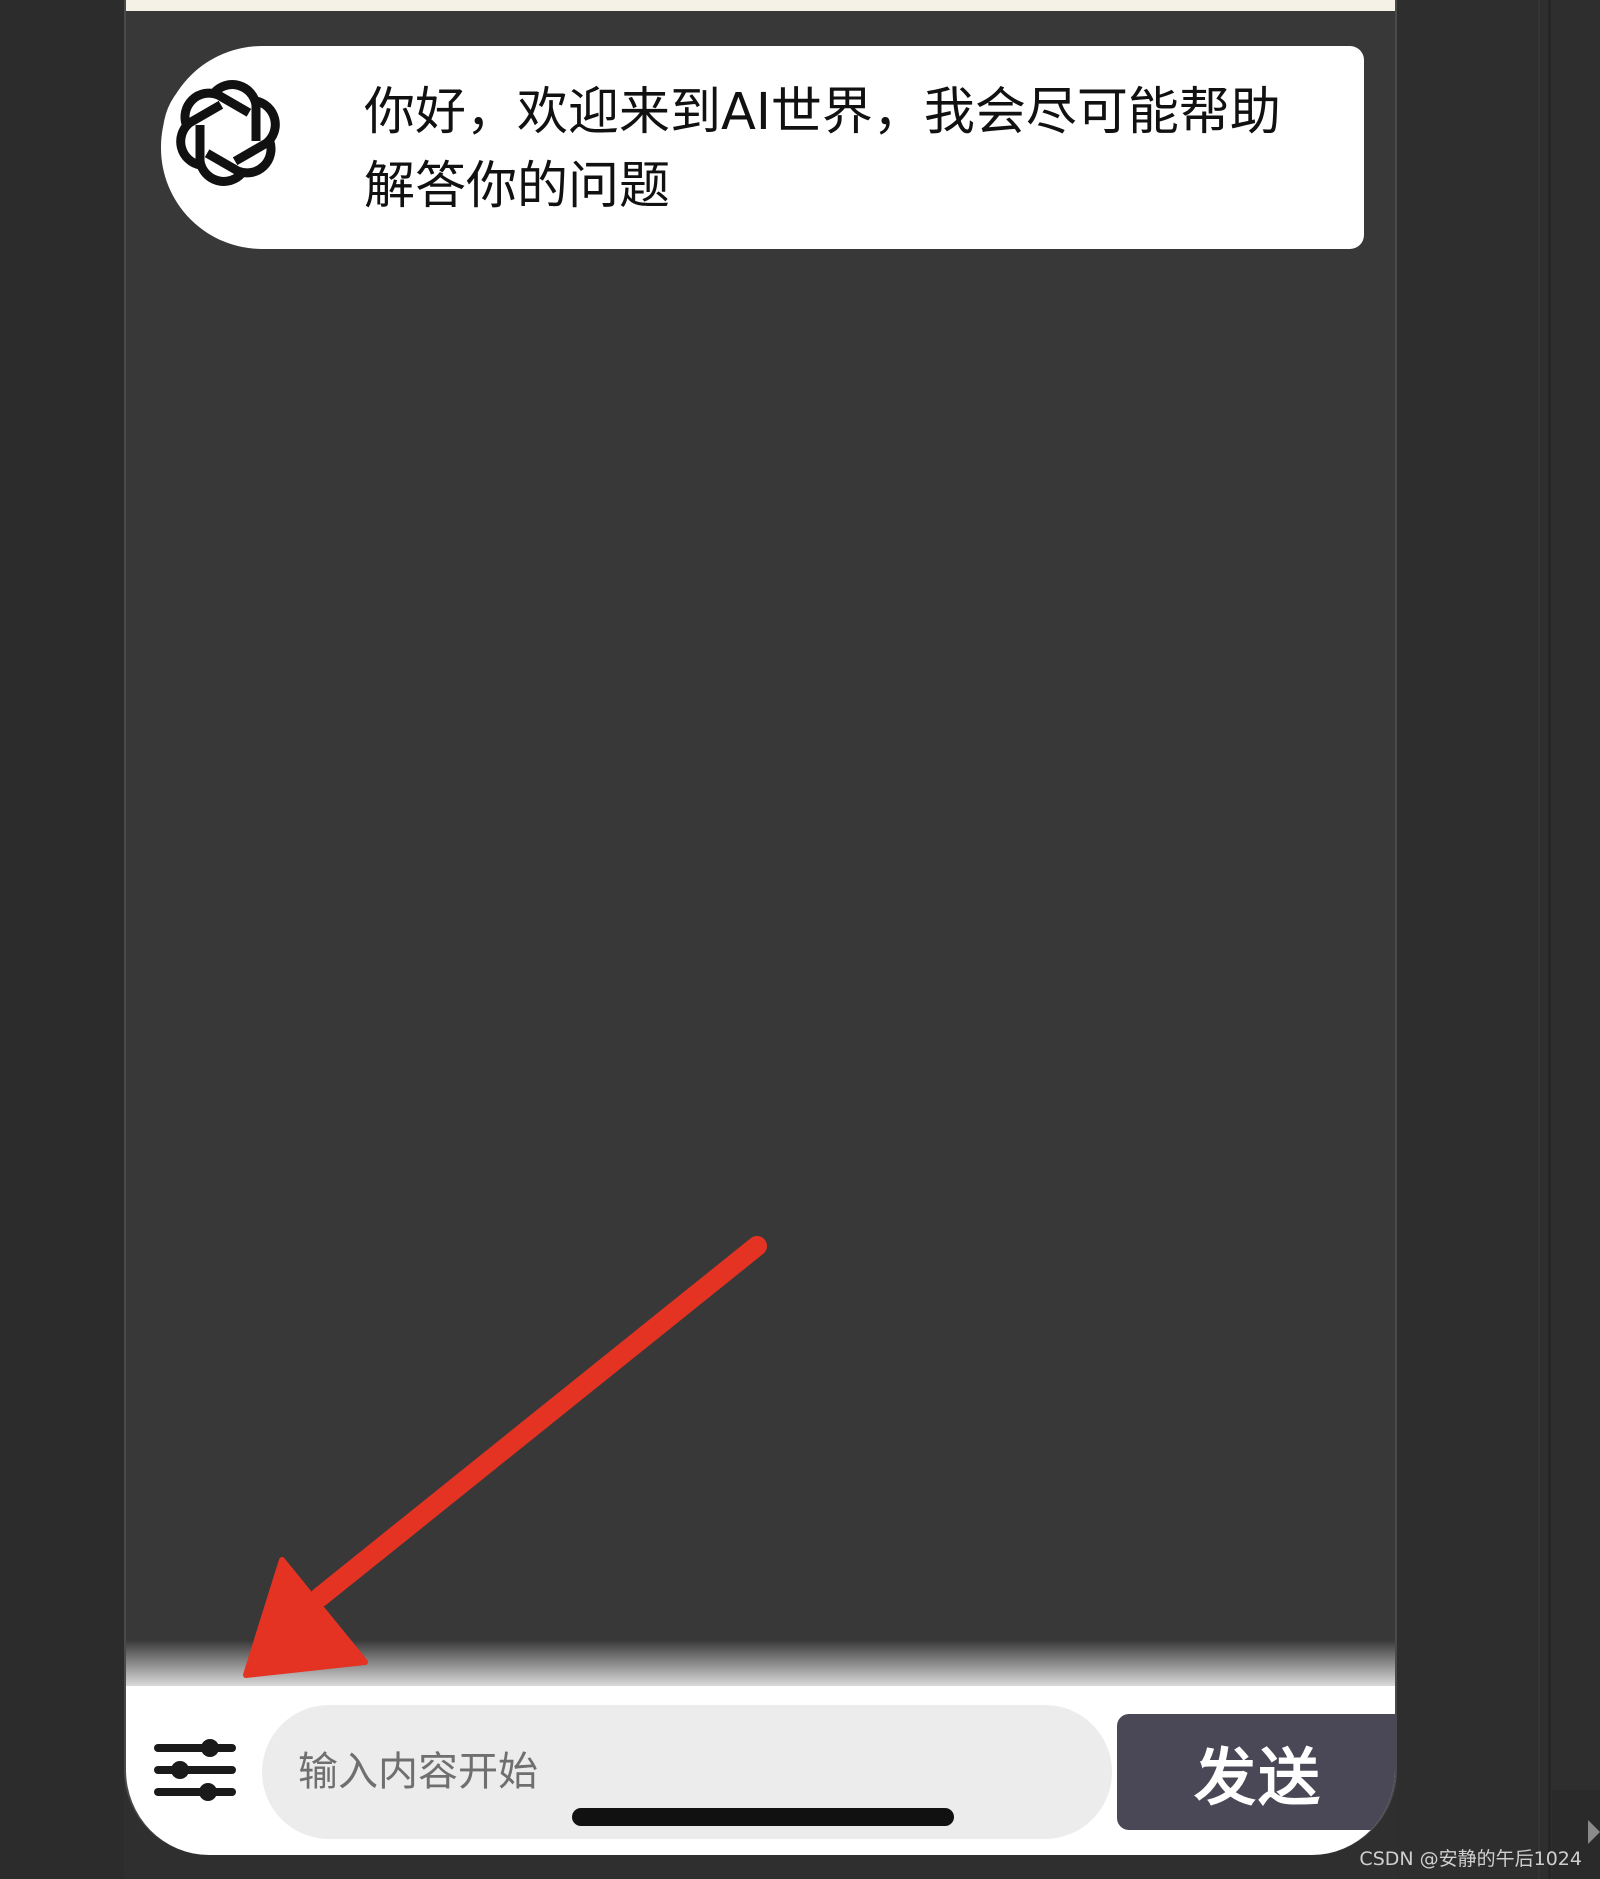  Describe the element at coordinates (1498, 939) in the screenshot. I see `right-background-panel` at that location.